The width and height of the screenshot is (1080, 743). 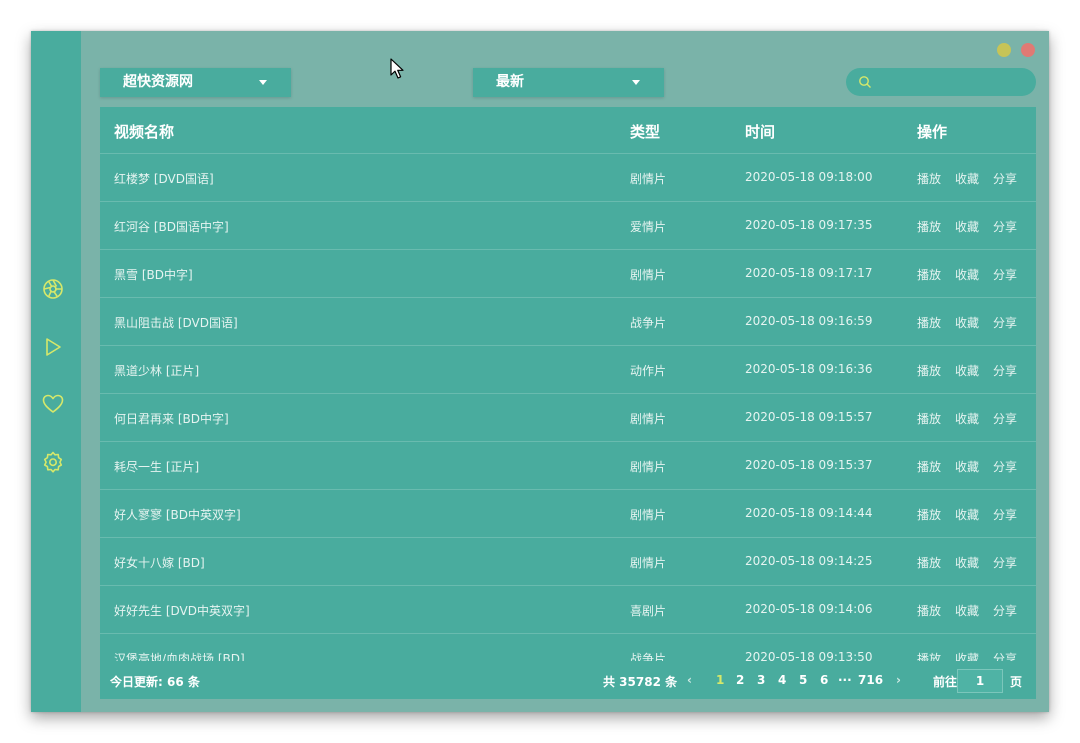 I want to click on table-row: 红楼梦 [DVD国语] 剧情片 2020-05-18 09:18:00 播放 收藏 分享, so click(x=568, y=178).